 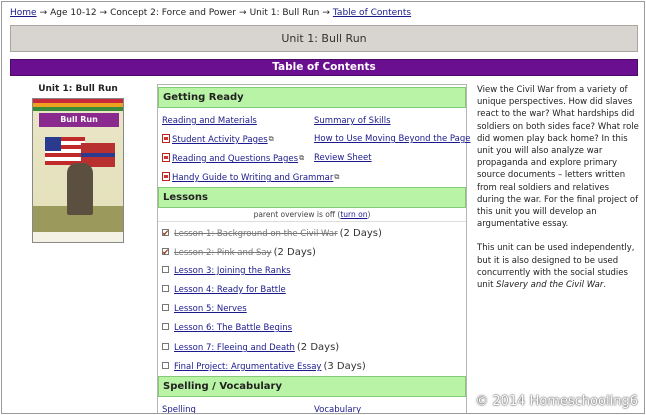 I want to click on lesson-link: Lesson 2: Pink and Say, so click(x=223, y=253).